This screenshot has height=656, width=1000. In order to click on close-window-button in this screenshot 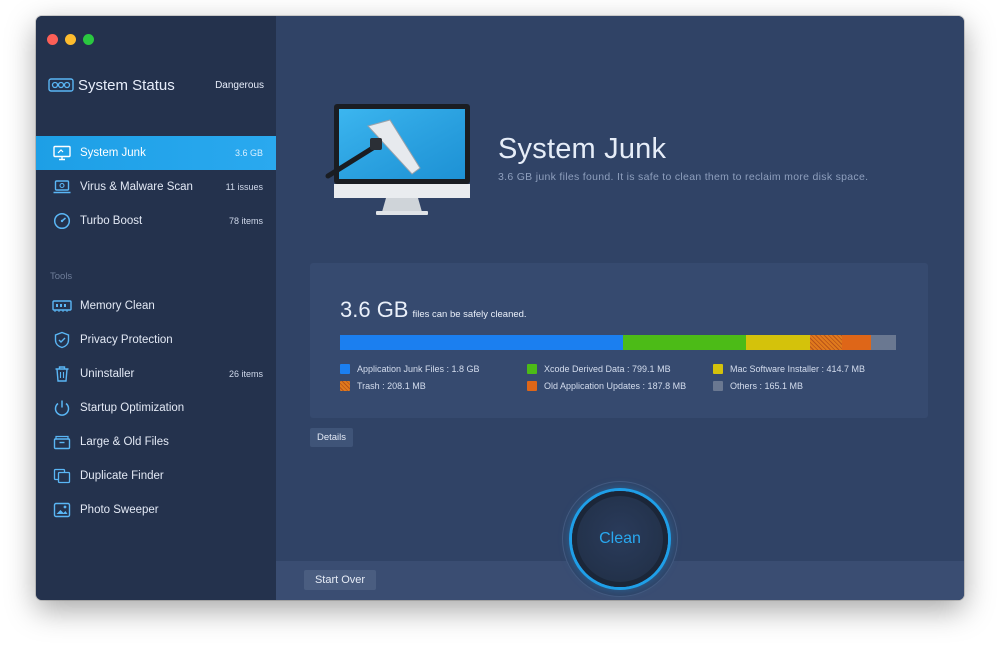, I will do `click(52, 39)`.